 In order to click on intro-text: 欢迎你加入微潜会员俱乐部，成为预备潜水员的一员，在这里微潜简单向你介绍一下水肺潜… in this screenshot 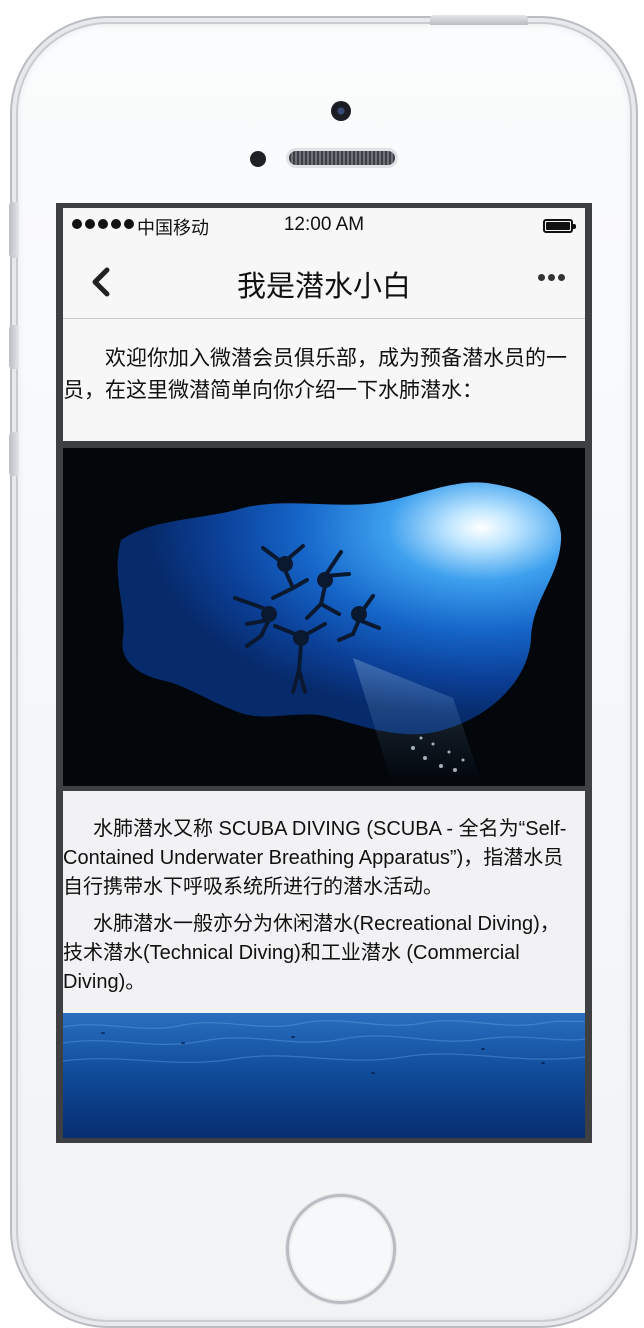, I will do `click(315, 374)`.